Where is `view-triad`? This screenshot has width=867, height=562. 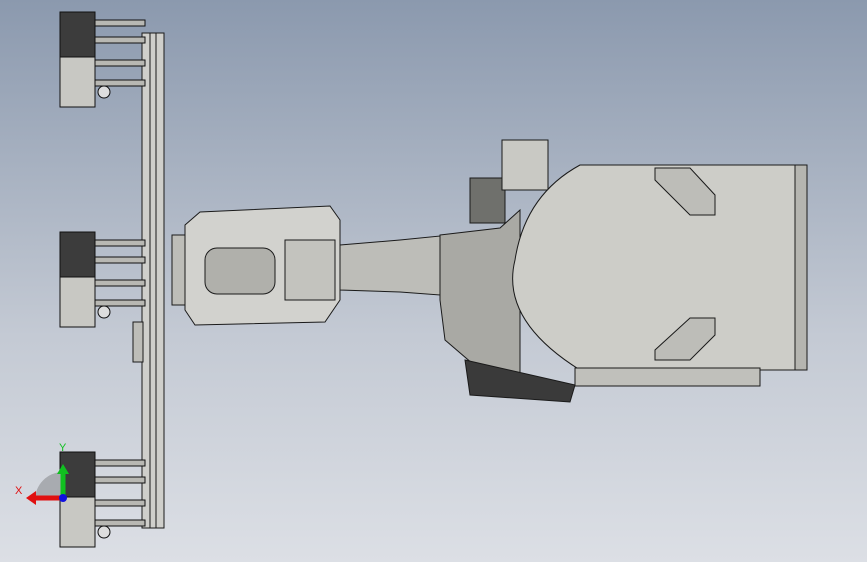 view-triad is located at coordinates (47, 484).